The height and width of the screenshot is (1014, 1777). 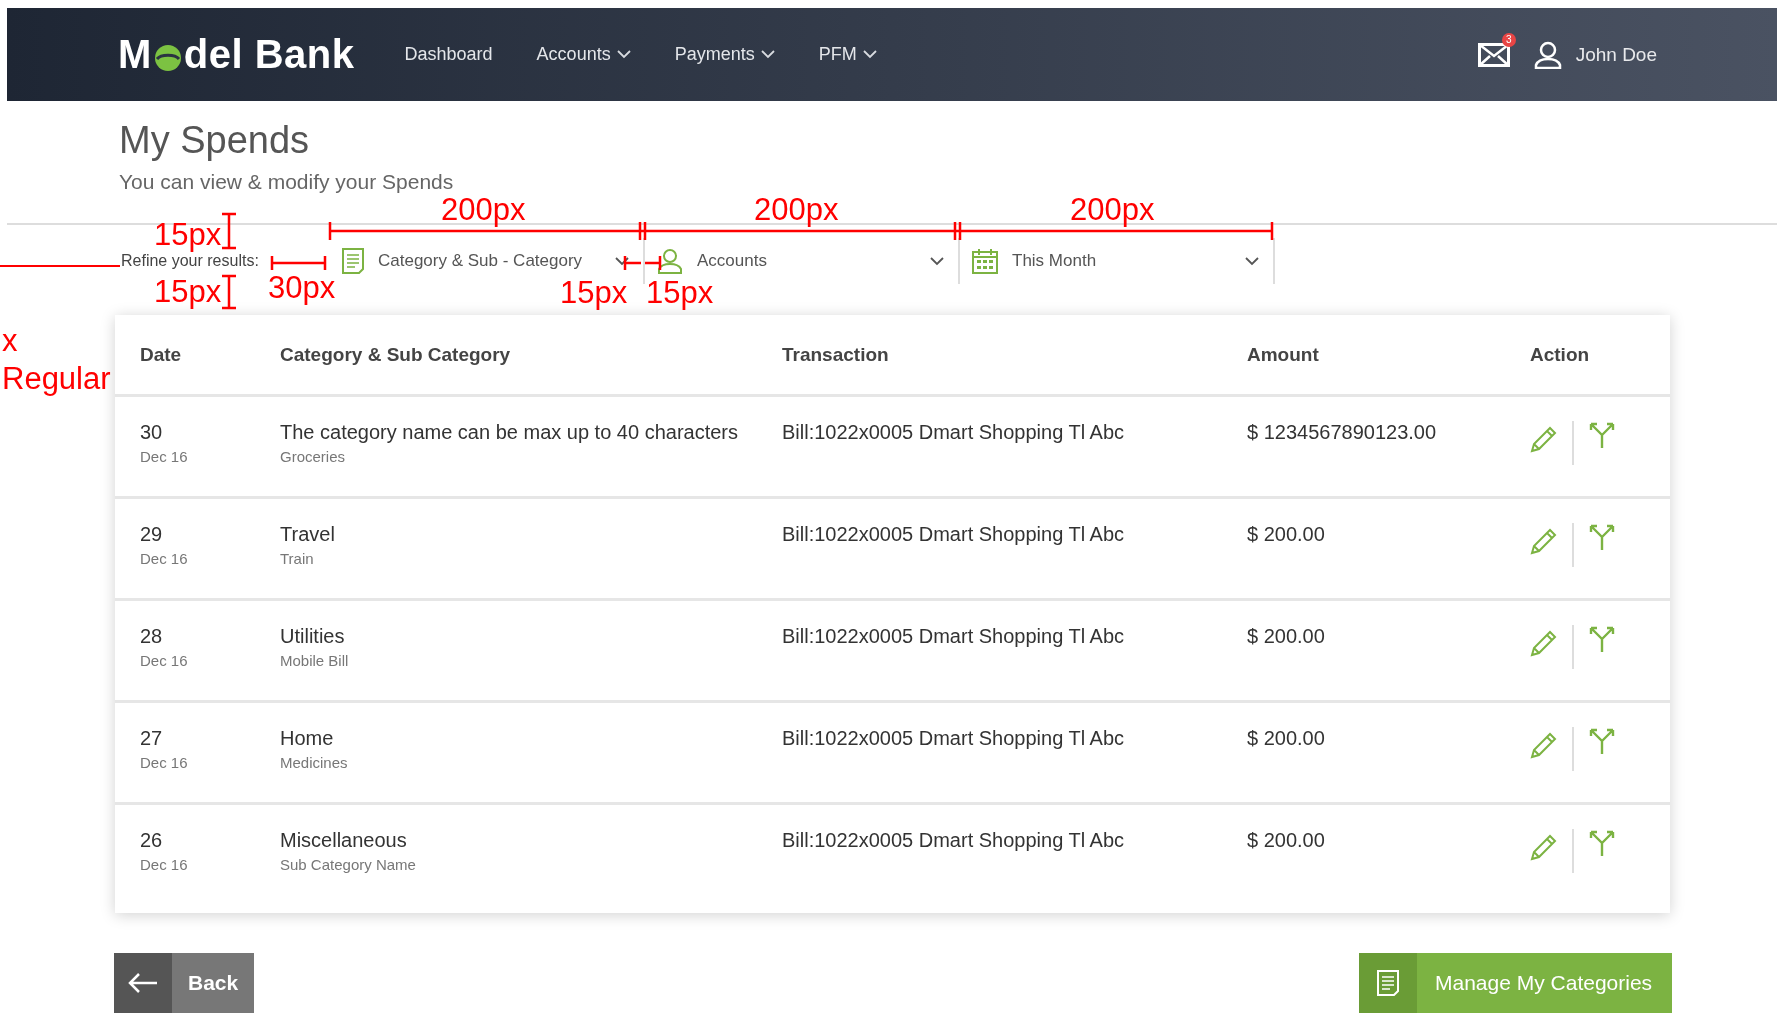 I want to click on category-name: Miscellaneous, so click(x=344, y=840).